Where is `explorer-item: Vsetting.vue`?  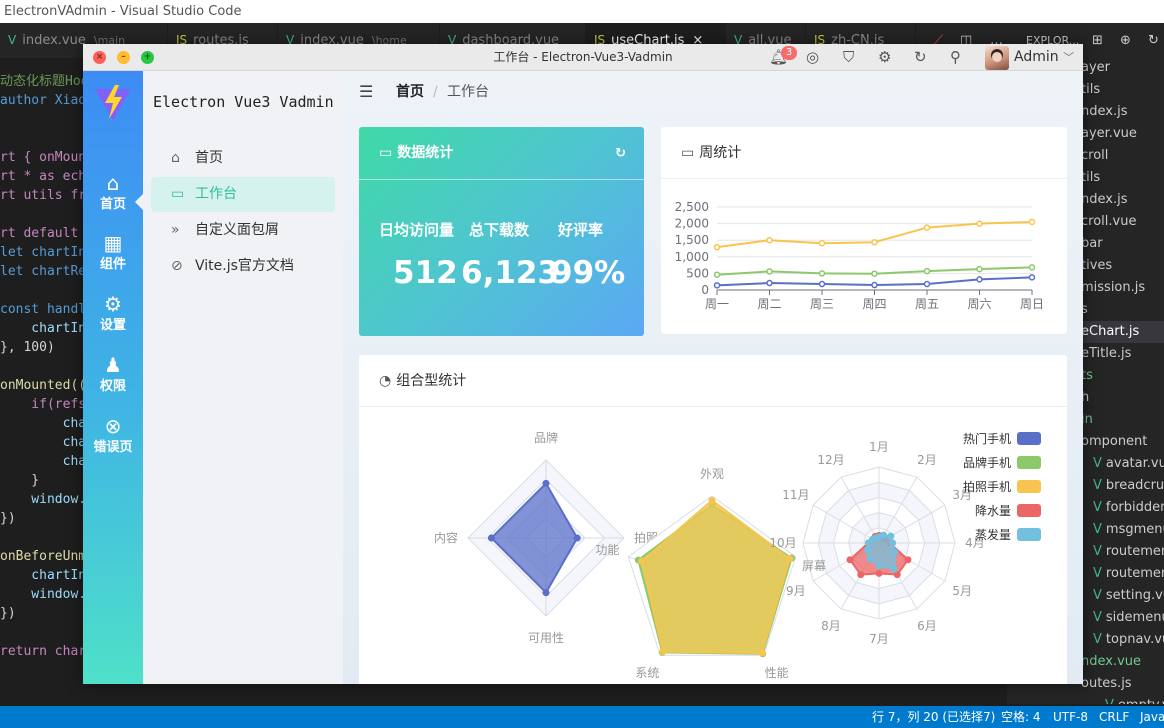
explorer-item: Vsetting.vue is located at coordinates (1128, 596).